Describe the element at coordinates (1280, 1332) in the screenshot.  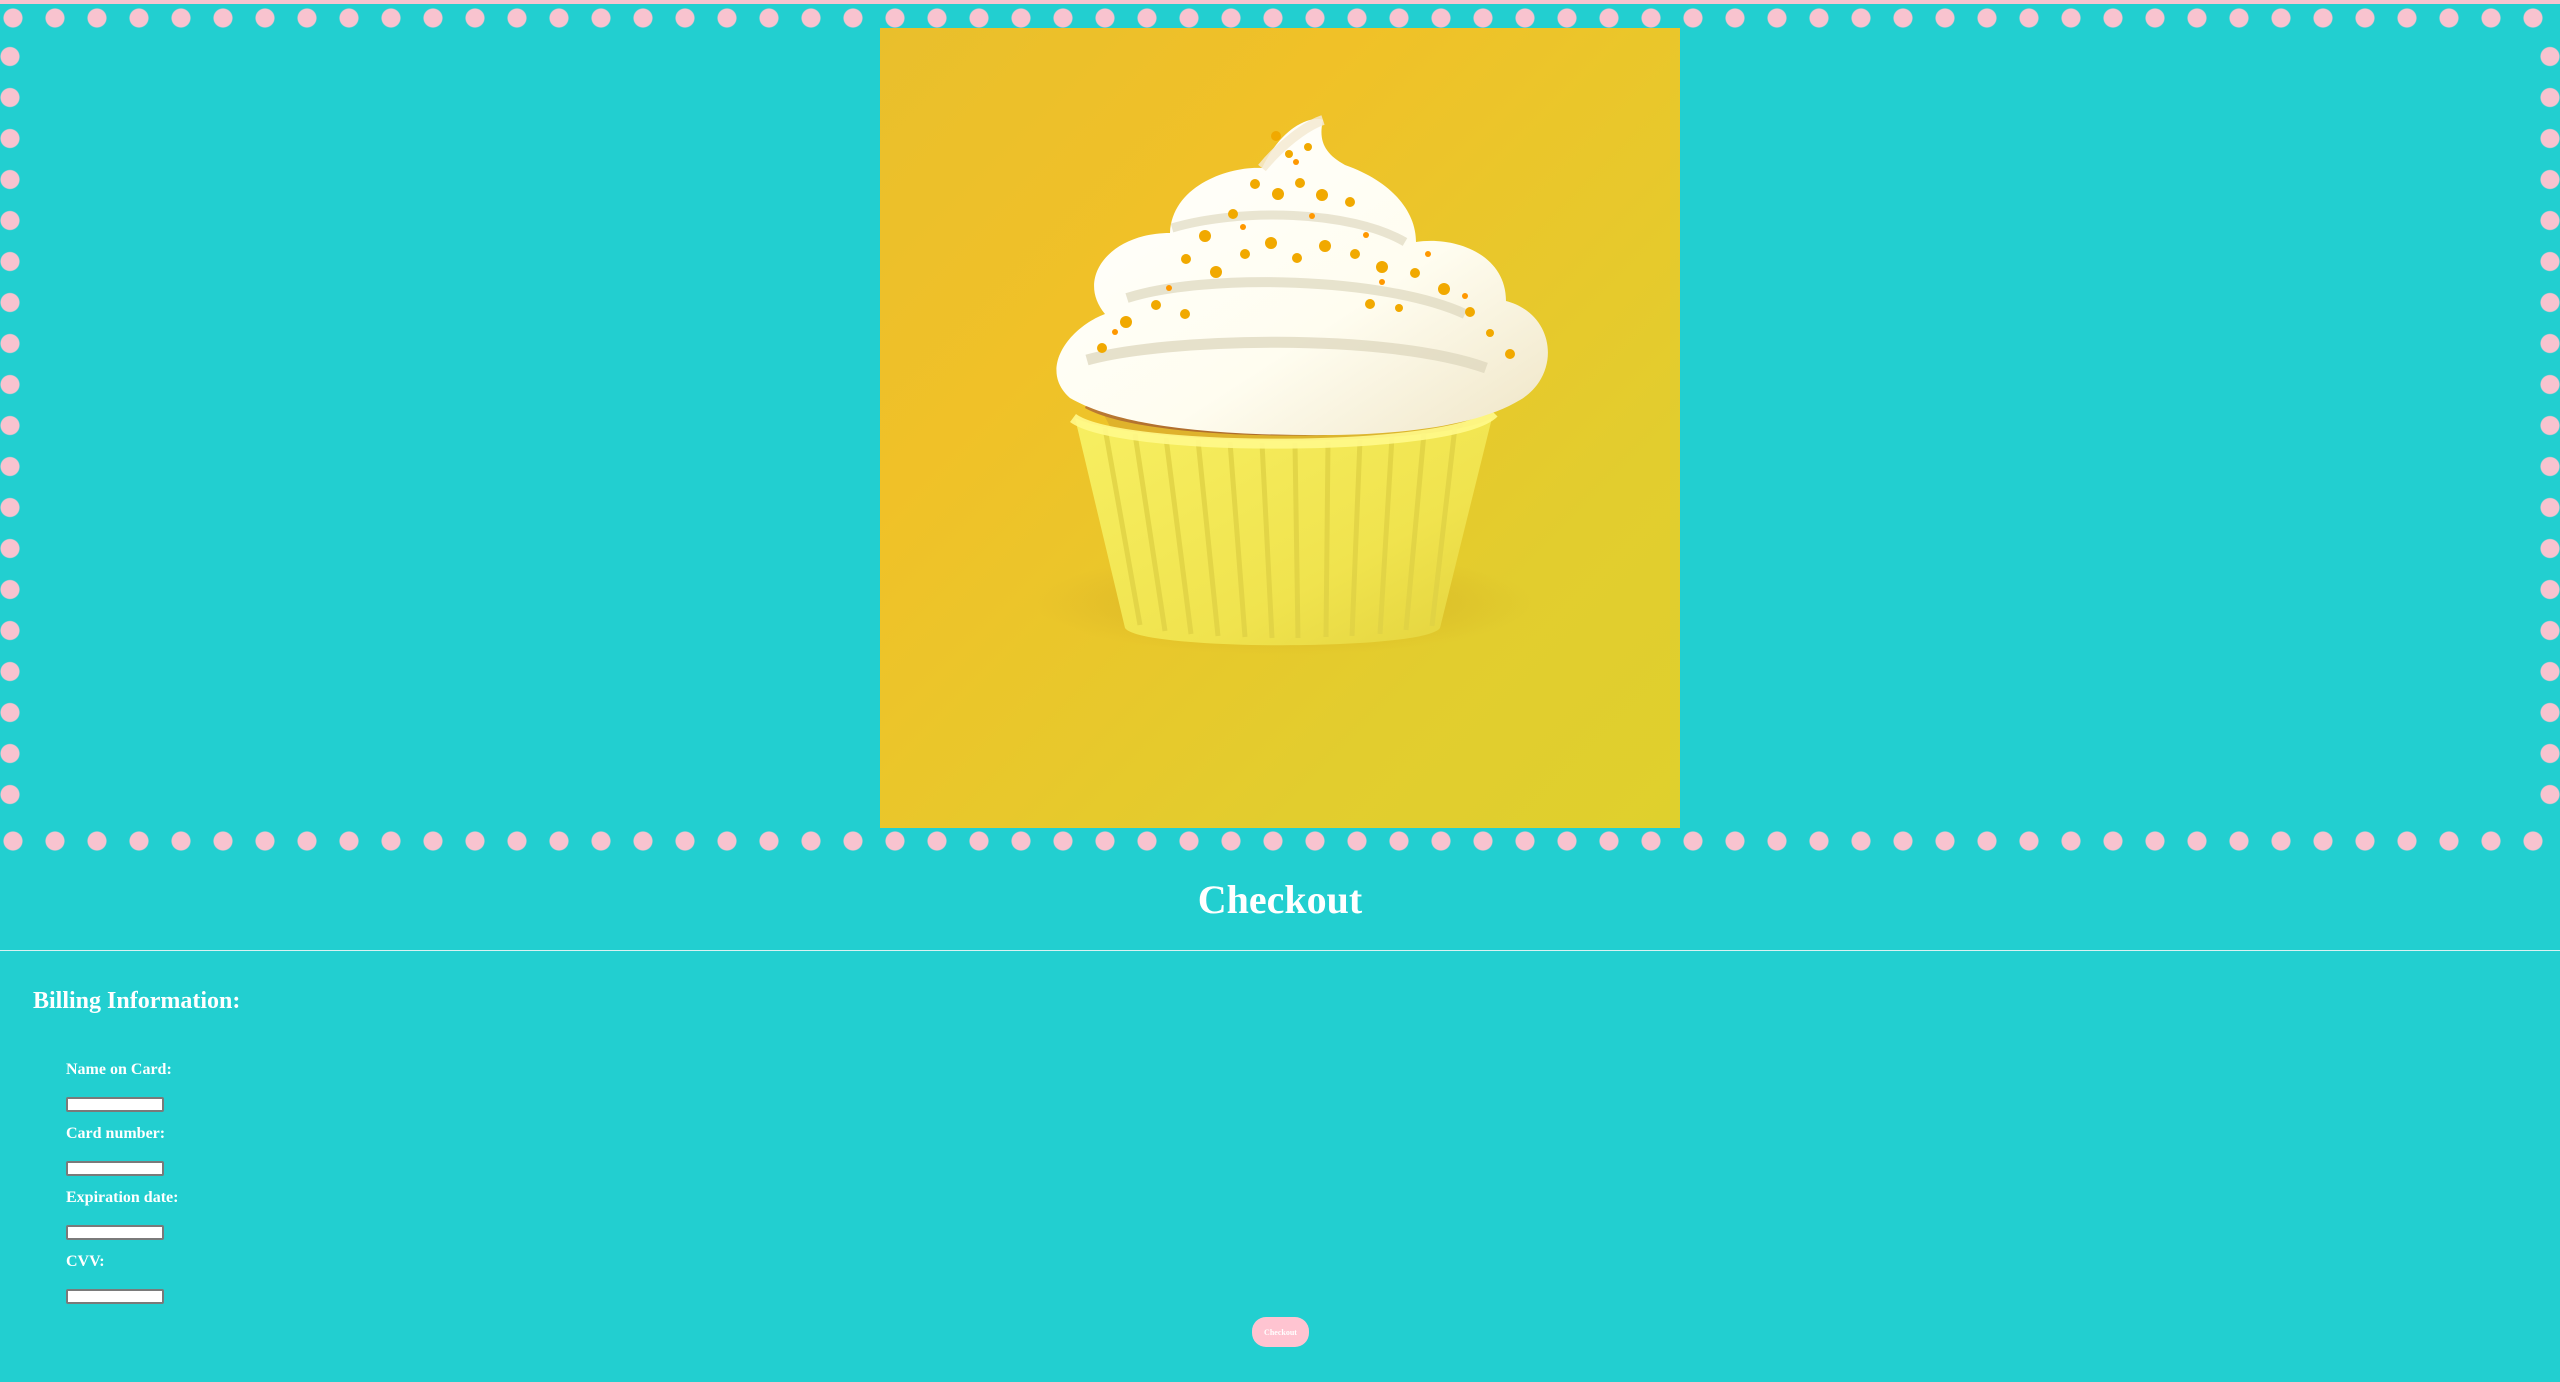
I see `checkout-button: Checkout` at that location.